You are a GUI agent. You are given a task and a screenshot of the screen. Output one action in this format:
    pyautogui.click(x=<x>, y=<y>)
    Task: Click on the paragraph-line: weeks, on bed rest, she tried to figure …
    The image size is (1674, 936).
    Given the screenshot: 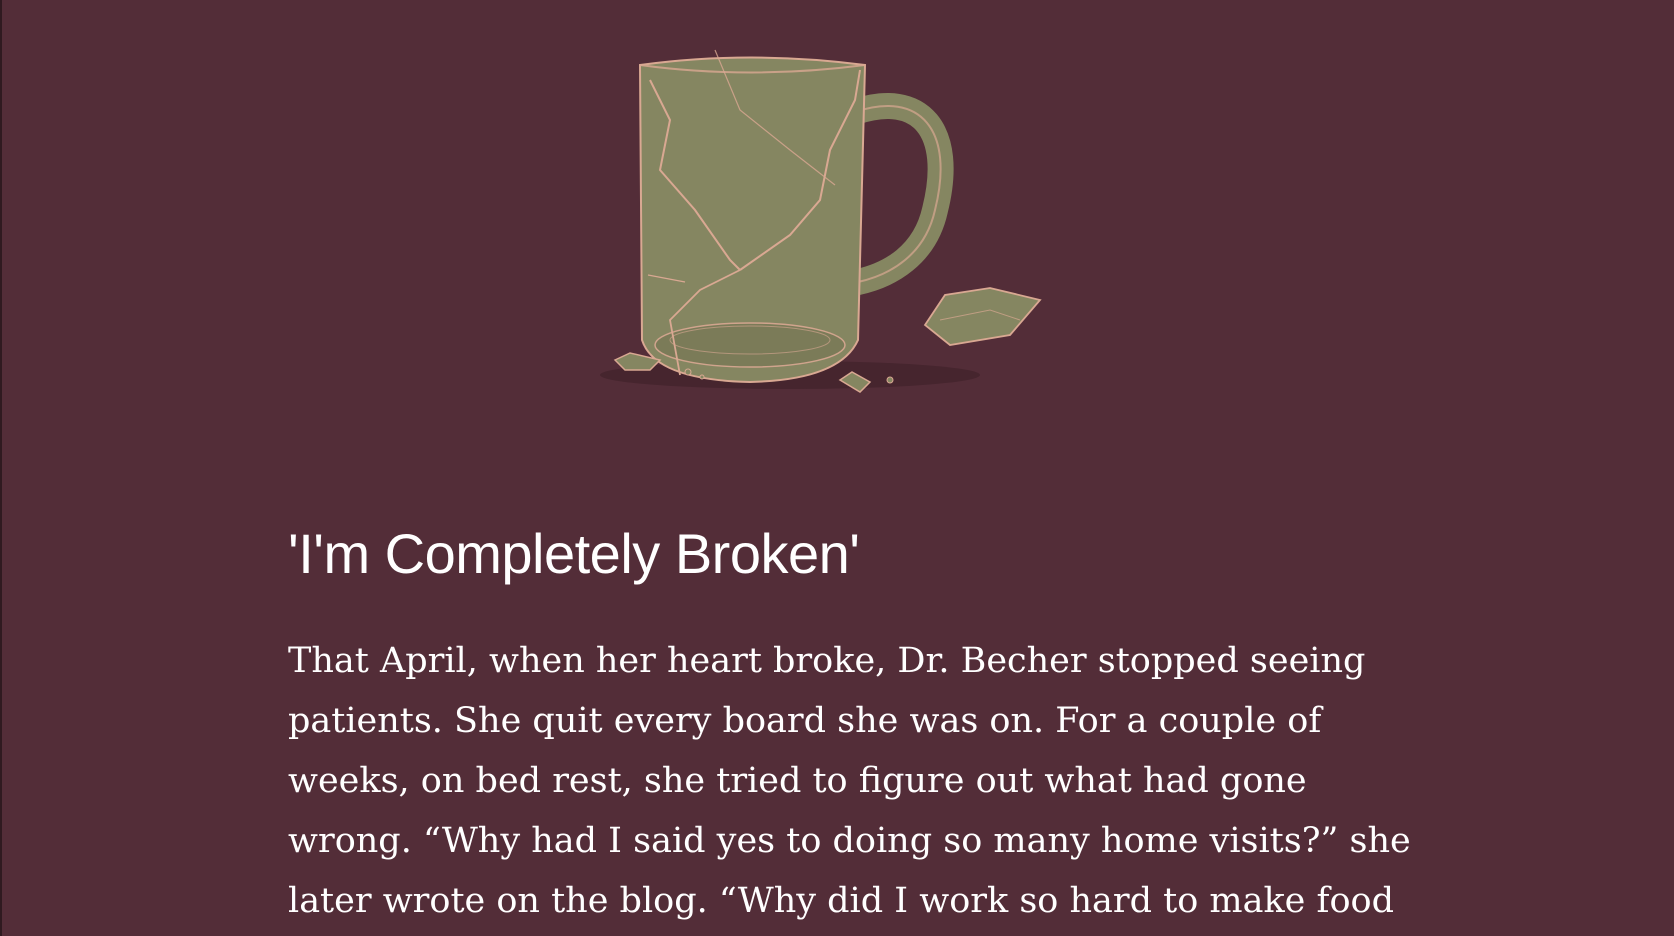 What is the action you would take?
    pyautogui.click(x=797, y=781)
    